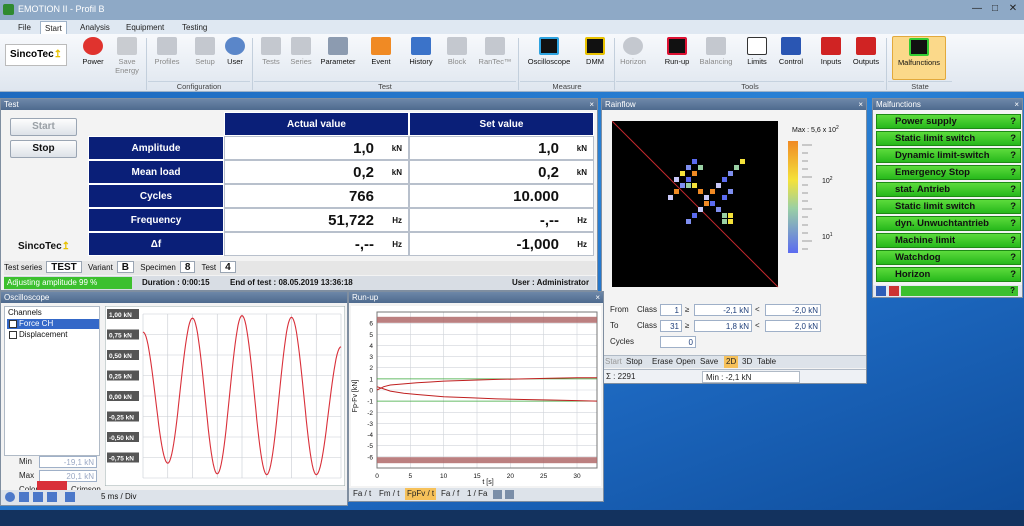 The image size is (1024, 526). I want to click on setup-button: Setup, so click(205, 58).